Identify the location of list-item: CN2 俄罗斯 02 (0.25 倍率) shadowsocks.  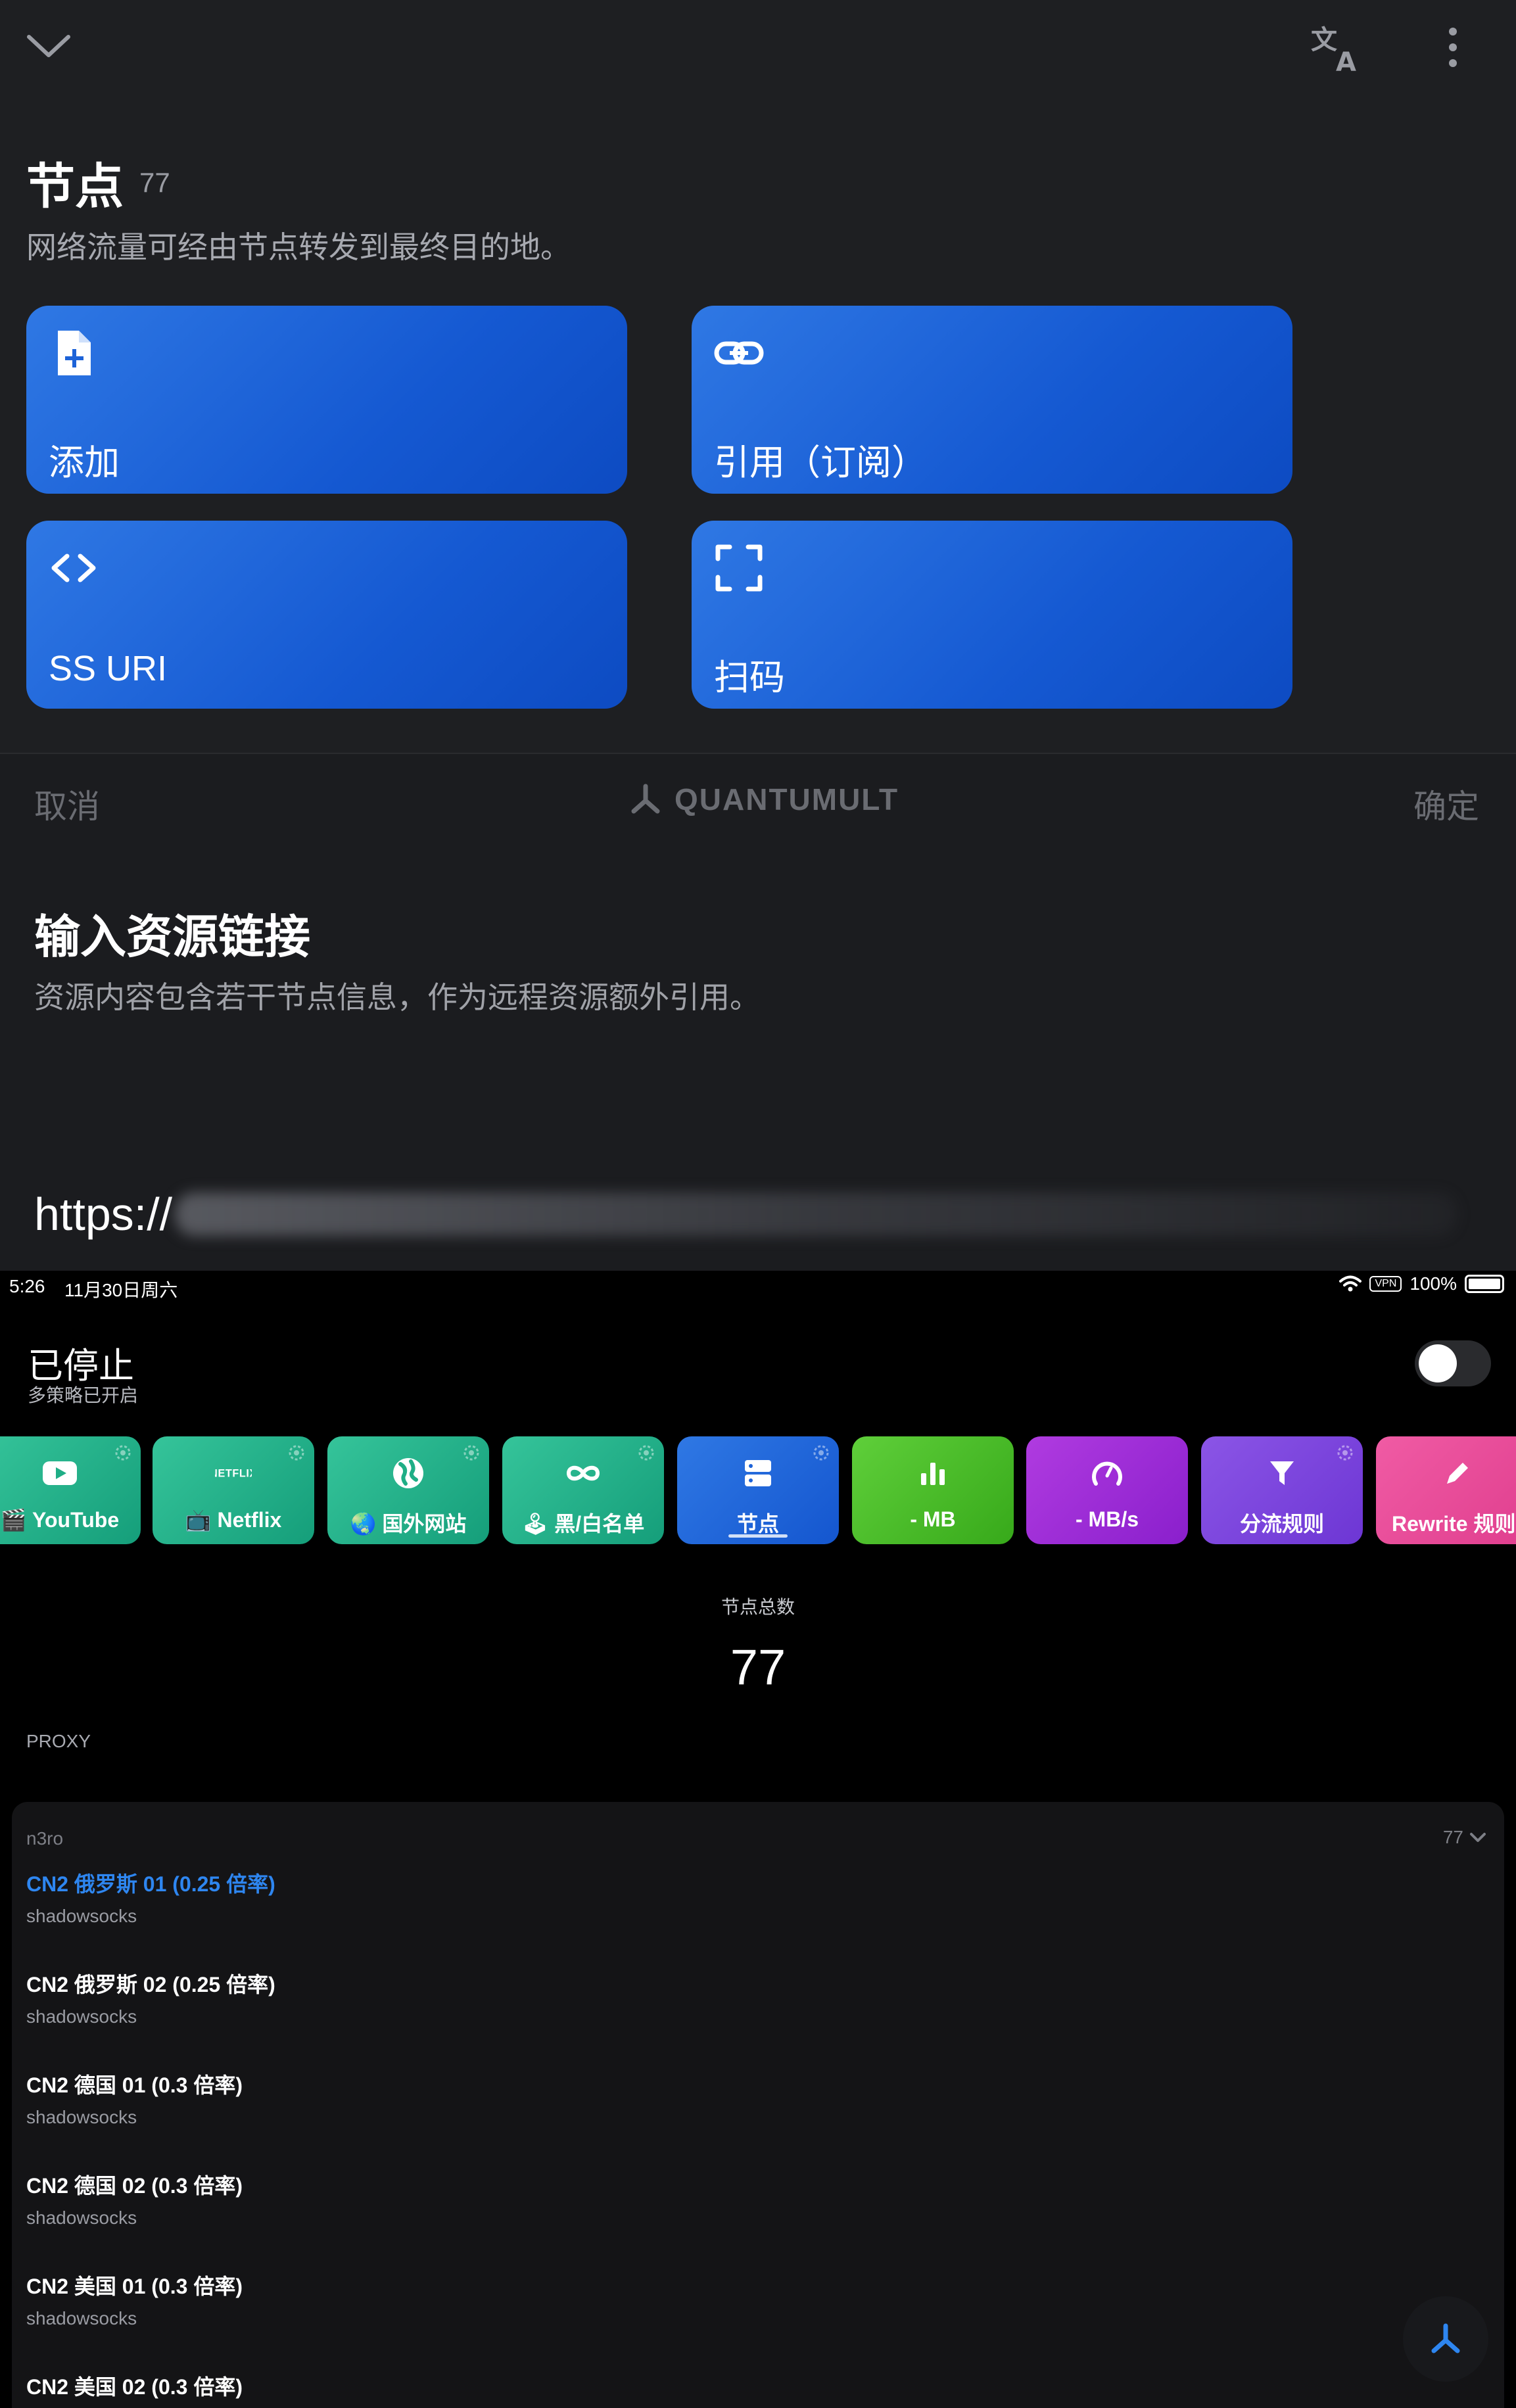
(150, 1997).